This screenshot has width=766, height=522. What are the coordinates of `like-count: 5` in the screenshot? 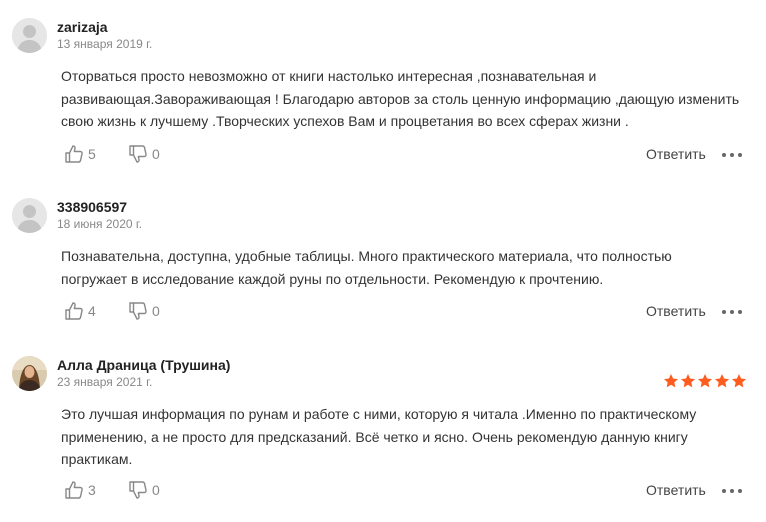 It's located at (92, 154).